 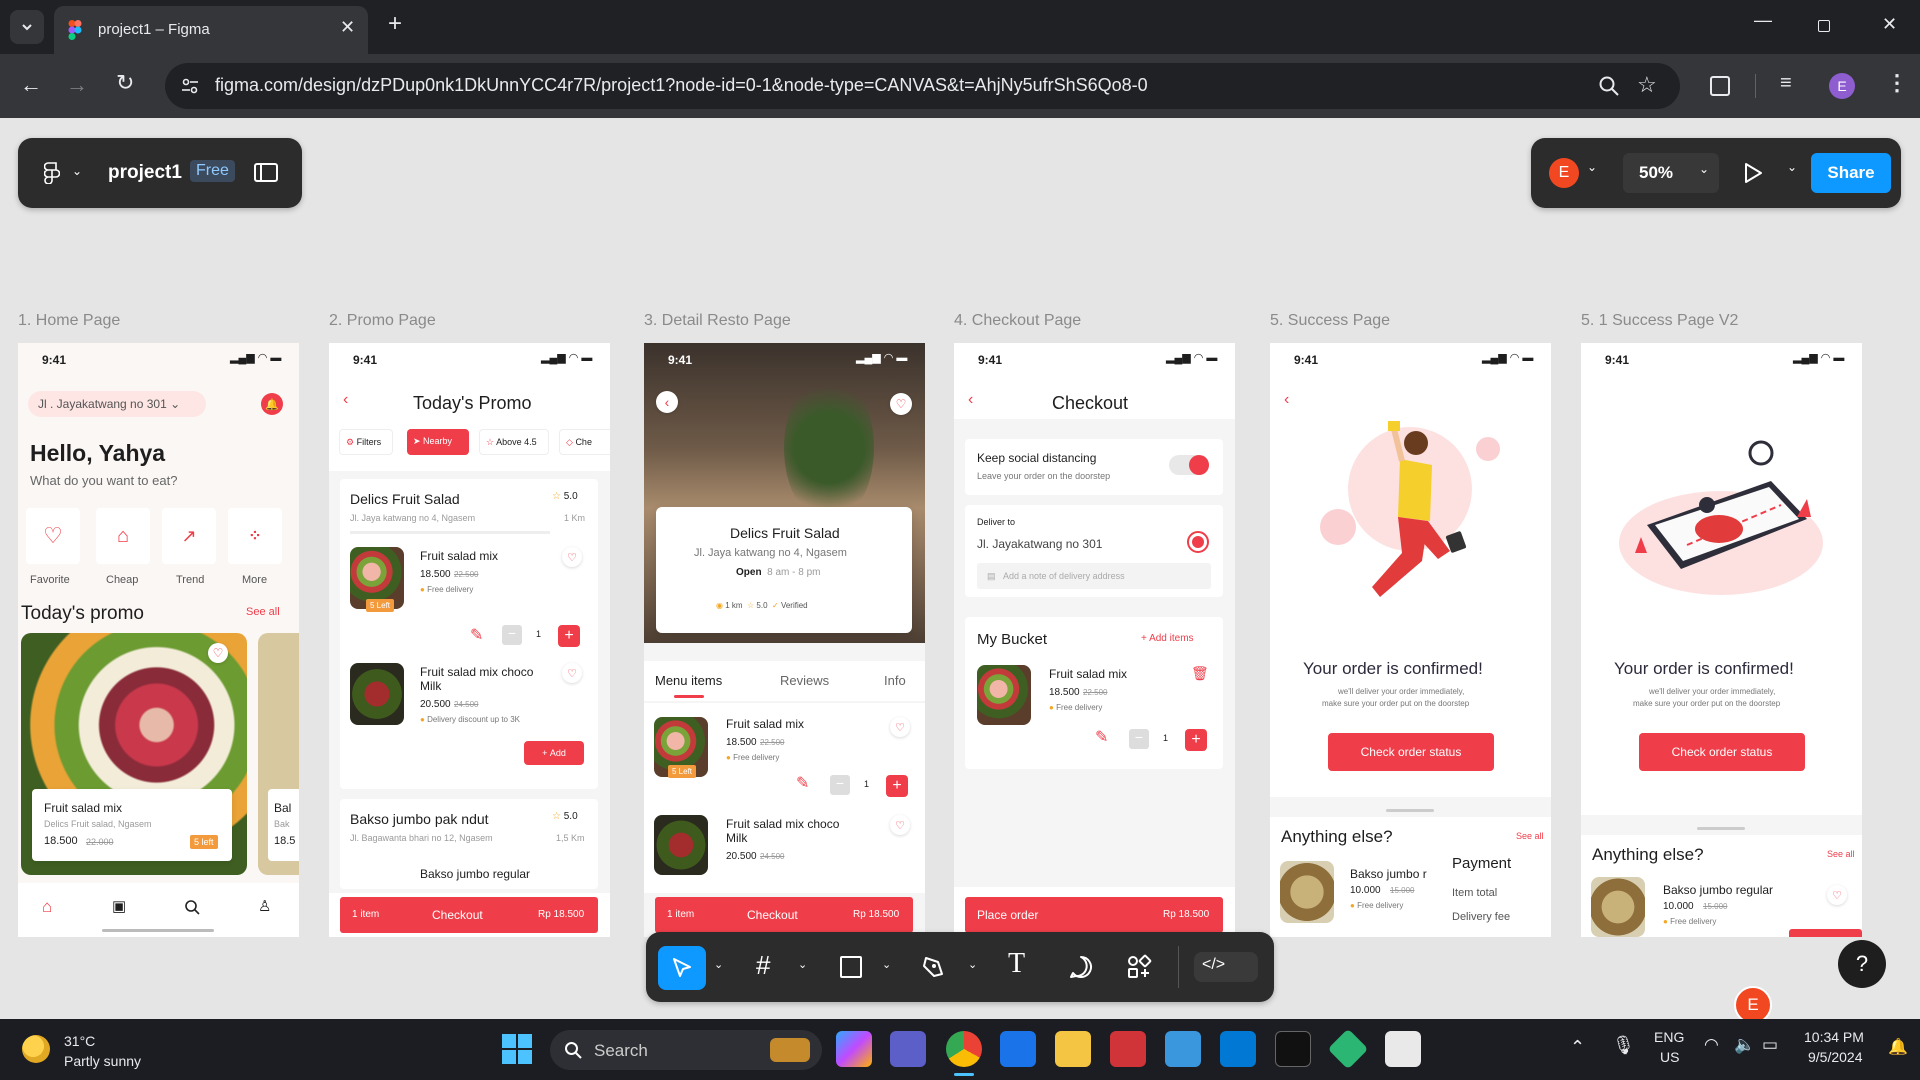 What do you see at coordinates (1842, 86) in the screenshot?
I see `profile-avatar: E` at bounding box center [1842, 86].